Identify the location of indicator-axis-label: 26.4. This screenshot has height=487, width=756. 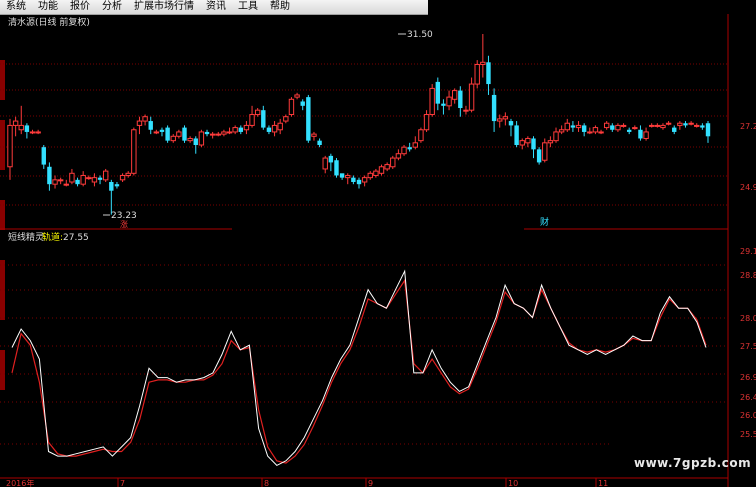
(748, 397).